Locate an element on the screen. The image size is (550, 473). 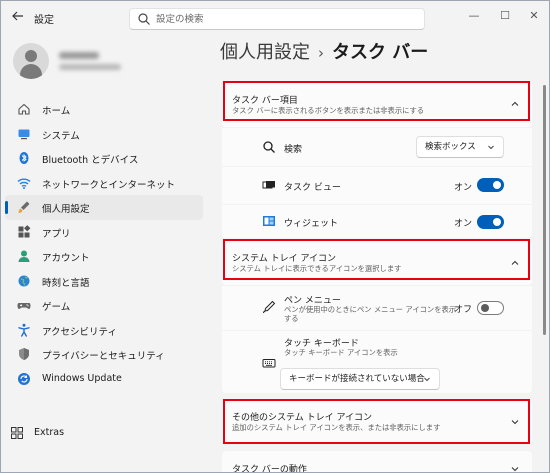
row-label: タスク ビュー is located at coordinates (312, 188).